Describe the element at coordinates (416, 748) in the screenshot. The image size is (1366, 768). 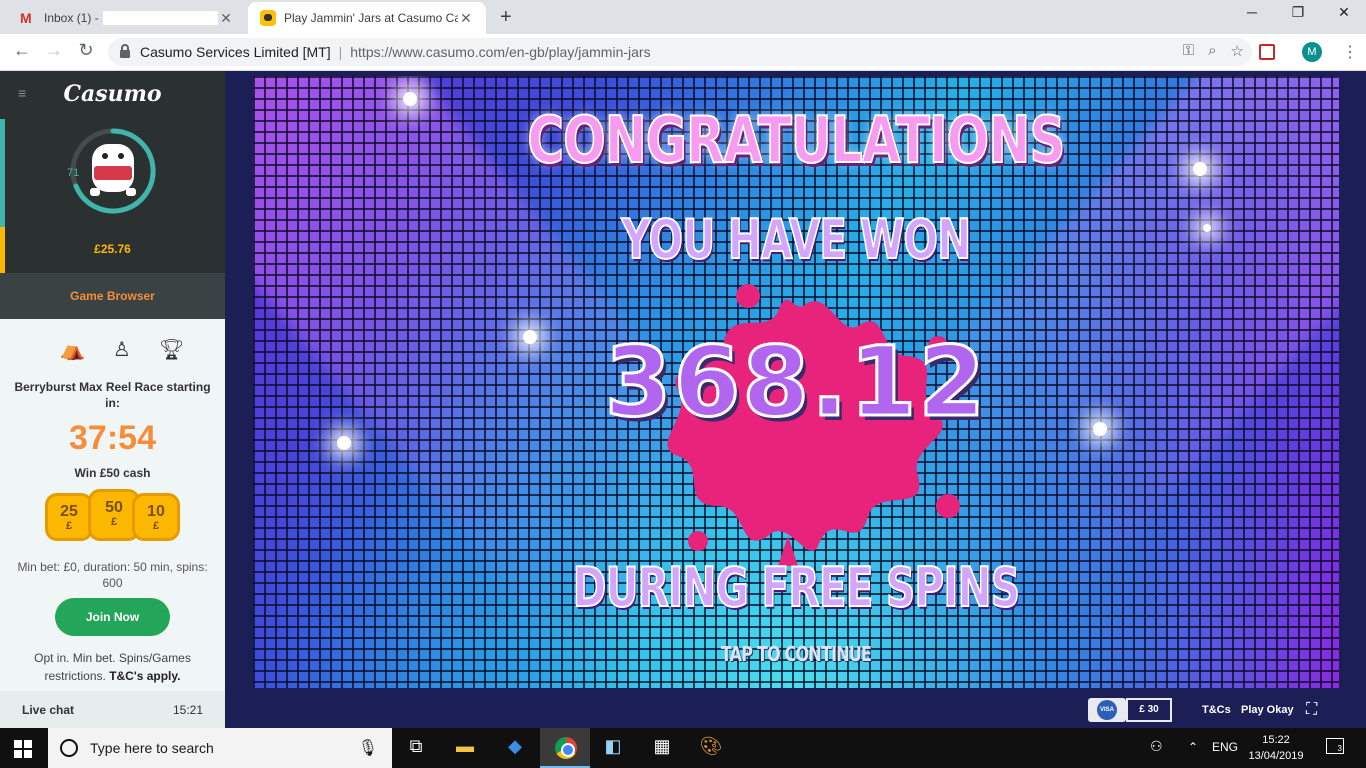
I see `task-view-icon: ⧉` at that location.